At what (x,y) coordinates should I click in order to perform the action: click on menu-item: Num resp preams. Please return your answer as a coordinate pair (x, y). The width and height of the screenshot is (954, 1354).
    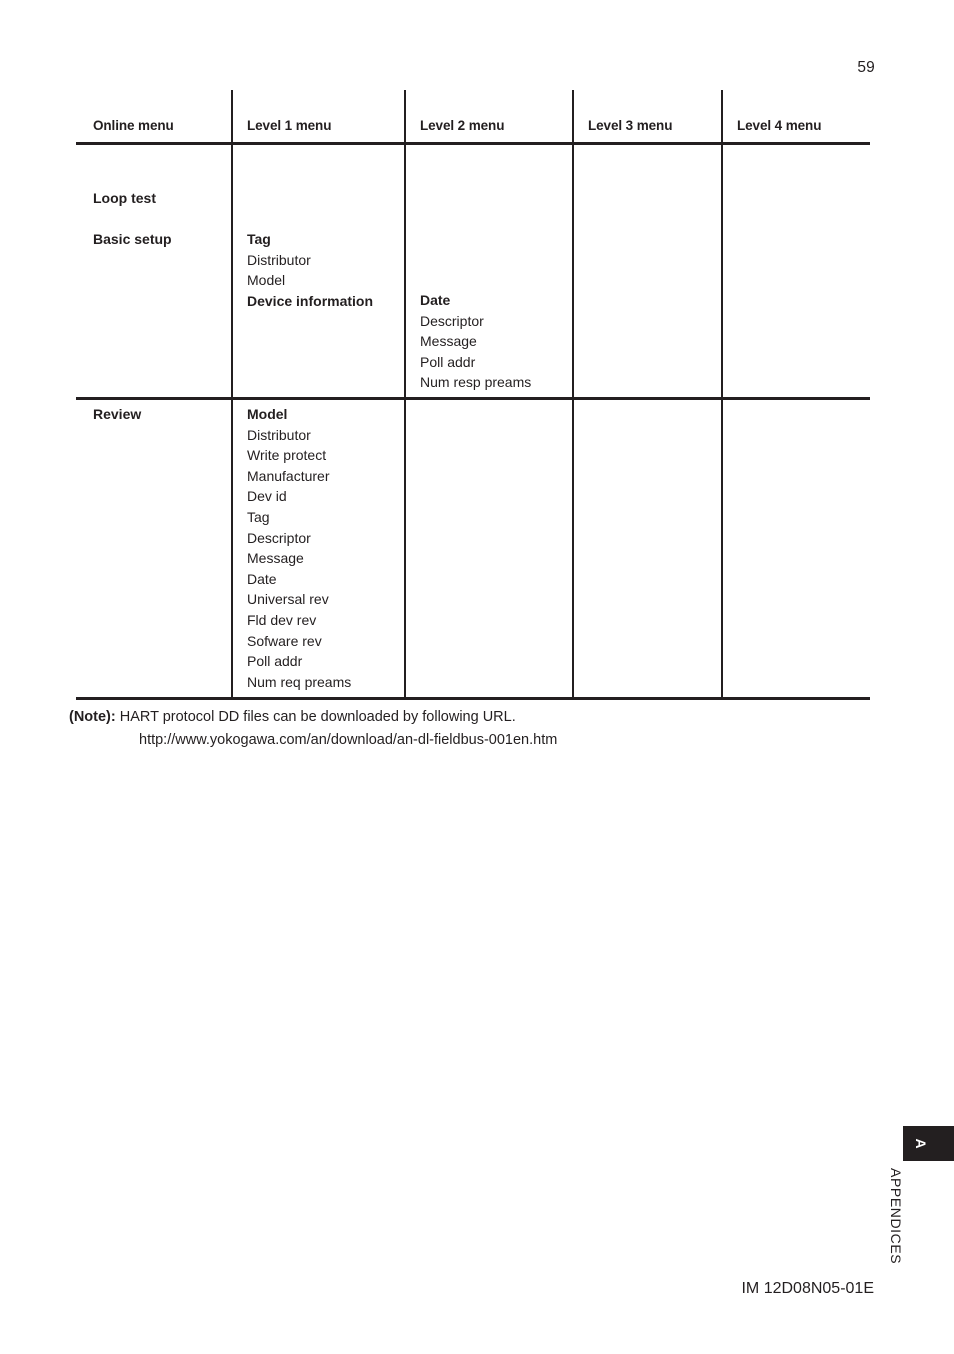
    Looking at the image, I should click on (476, 382).